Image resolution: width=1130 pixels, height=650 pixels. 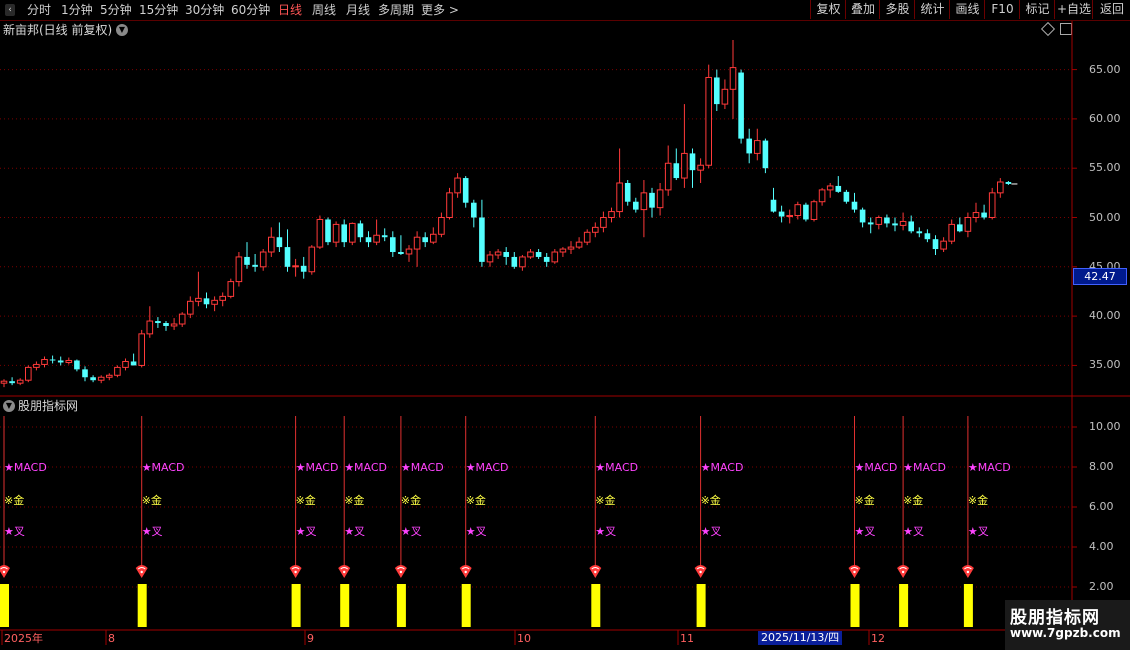 What do you see at coordinates (396, 10) in the screenshot?
I see `period-tab-9: 多周期` at bounding box center [396, 10].